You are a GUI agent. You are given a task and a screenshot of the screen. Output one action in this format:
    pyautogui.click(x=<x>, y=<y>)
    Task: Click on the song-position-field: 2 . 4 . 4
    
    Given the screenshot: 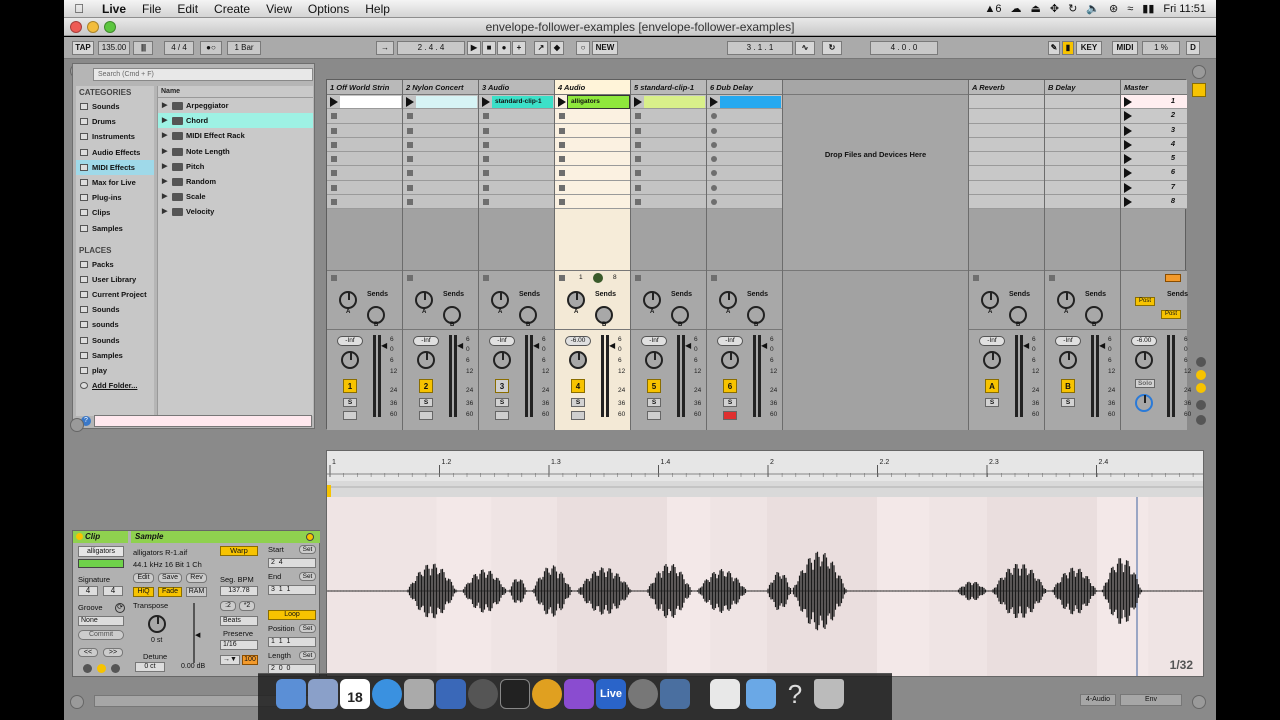 What is the action you would take?
    pyautogui.click(x=431, y=48)
    